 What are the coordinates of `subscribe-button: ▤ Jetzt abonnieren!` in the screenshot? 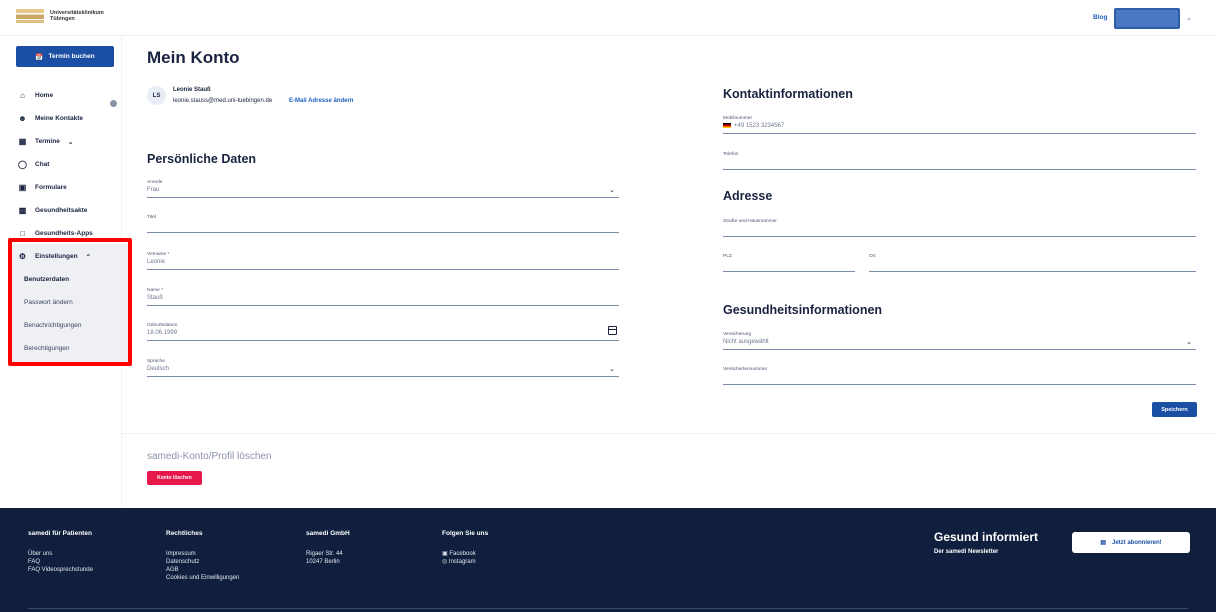 It's located at (1131, 542).